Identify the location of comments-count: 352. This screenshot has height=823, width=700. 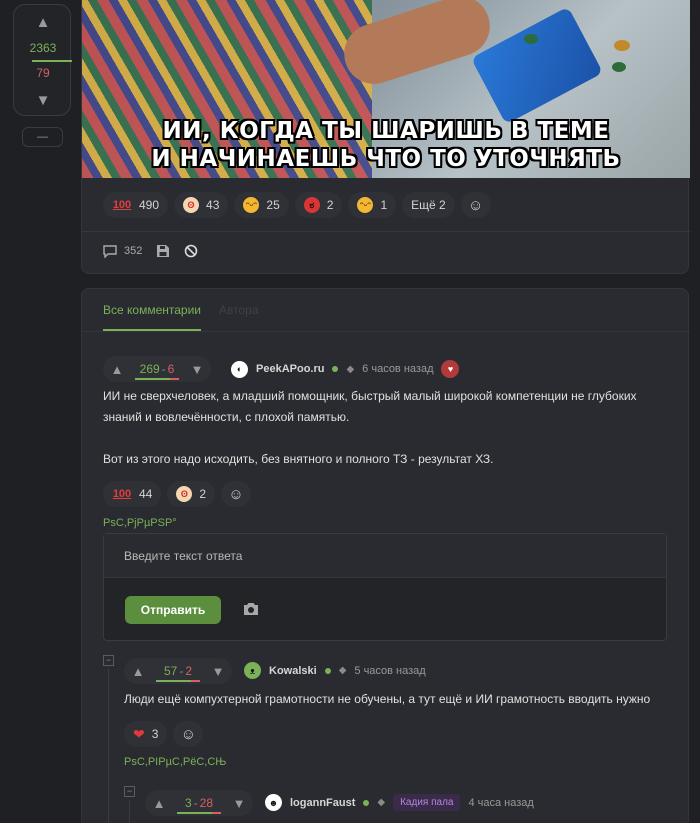
(133, 251).